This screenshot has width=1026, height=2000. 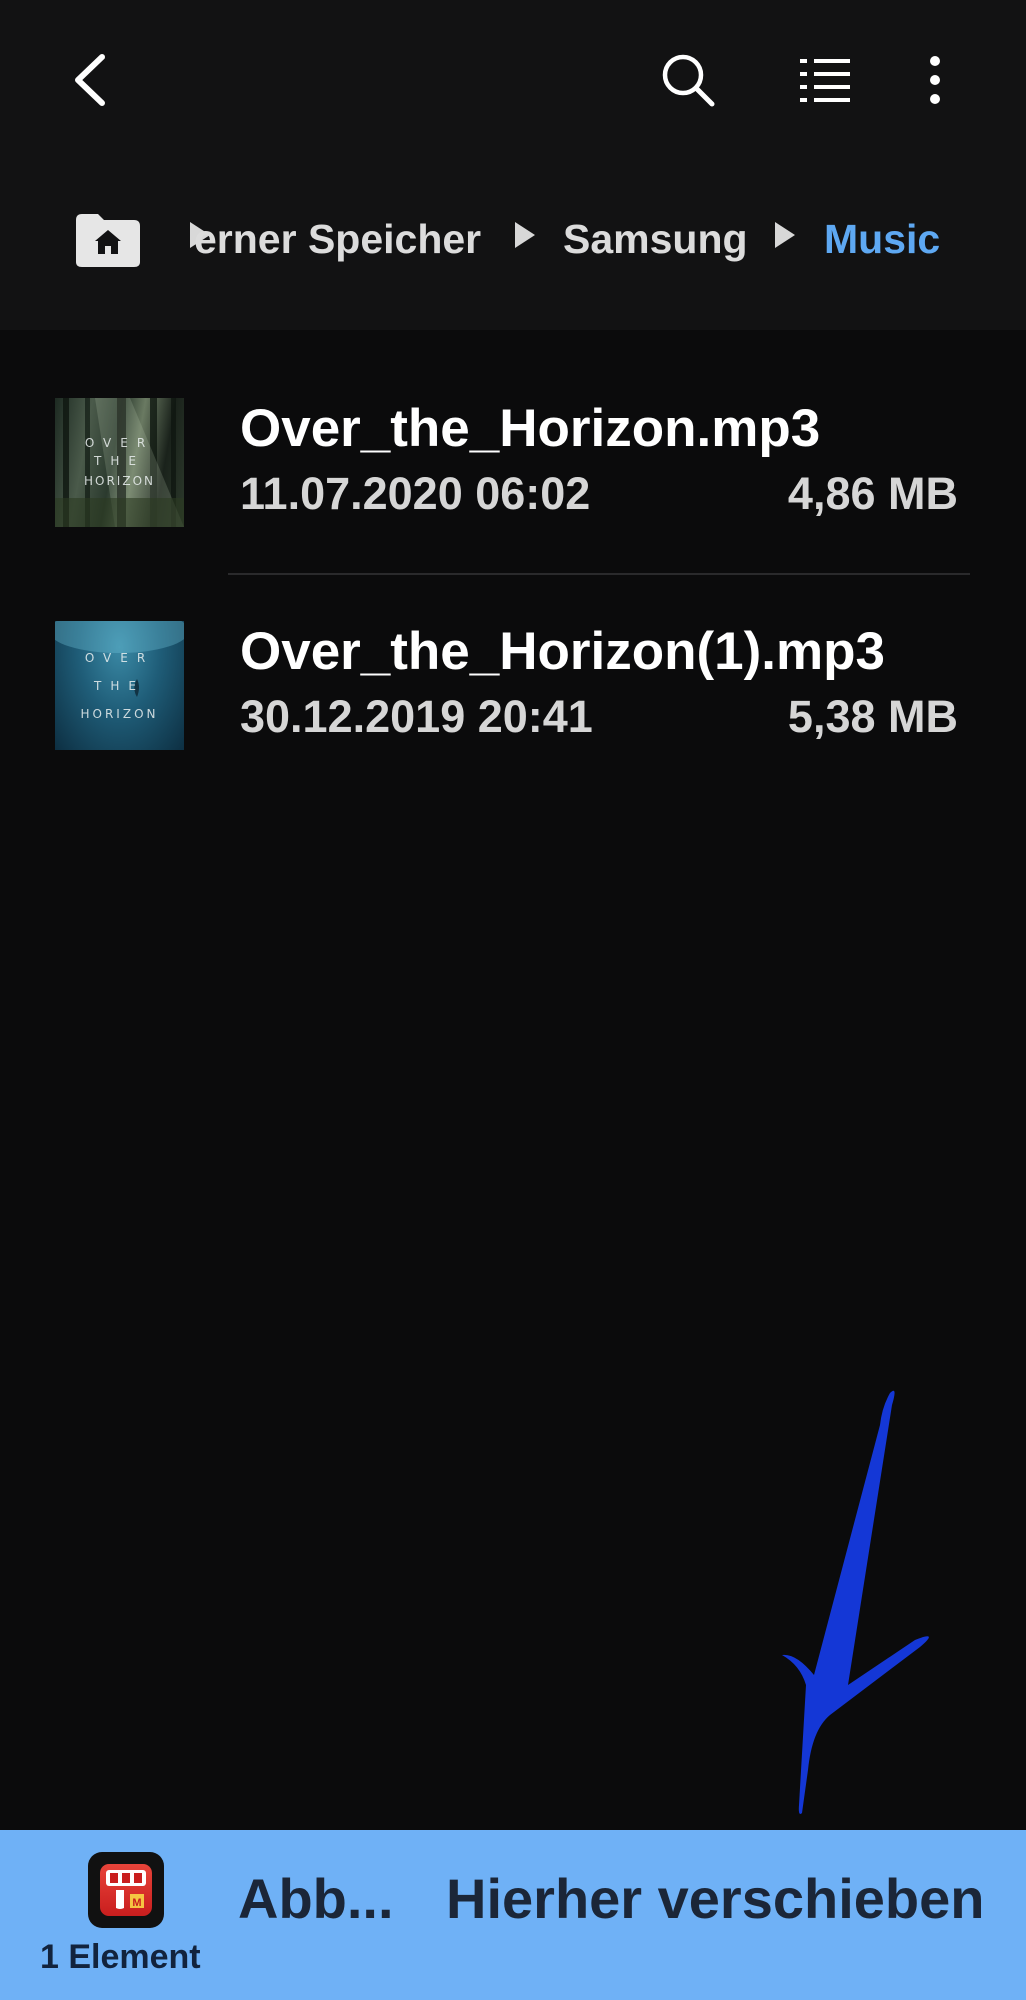 What do you see at coordinates (530, 428) in the screenshot?
I see `file-name: Over_the_Horizon.mp3` at bounding box center [530, 428].